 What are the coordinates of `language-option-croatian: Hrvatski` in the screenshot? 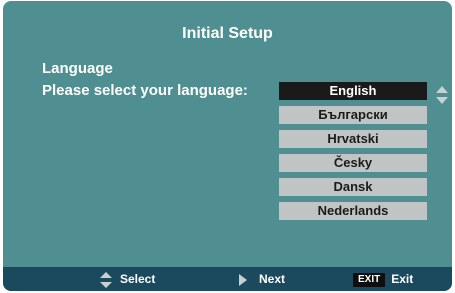 It's located at (353, 139).